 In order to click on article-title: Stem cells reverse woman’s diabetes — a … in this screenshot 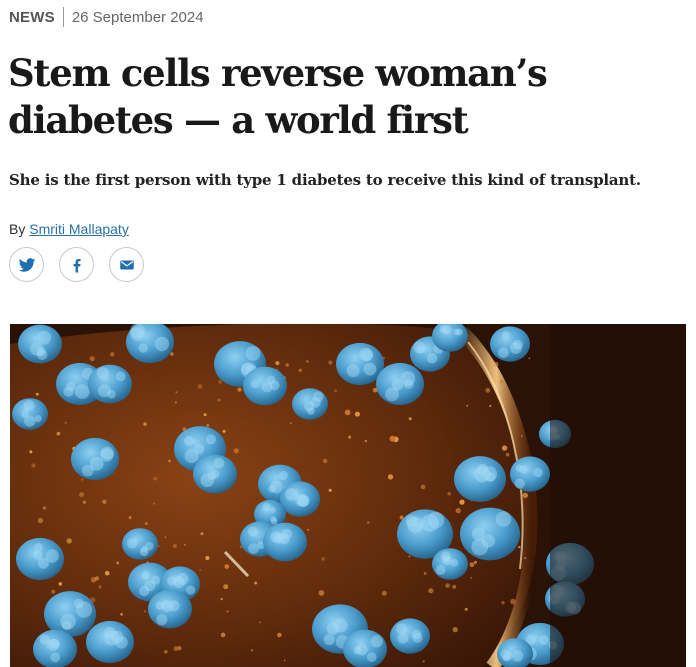, I will do `click(278, 96)`.